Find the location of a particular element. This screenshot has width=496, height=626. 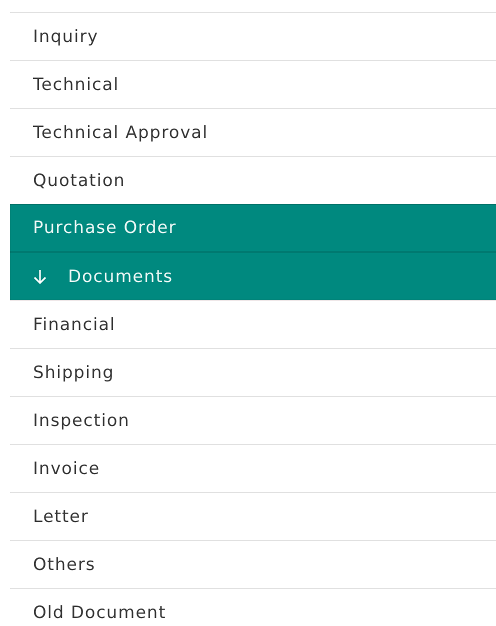

menu-item: Financial is located at coordinates (253, 324).